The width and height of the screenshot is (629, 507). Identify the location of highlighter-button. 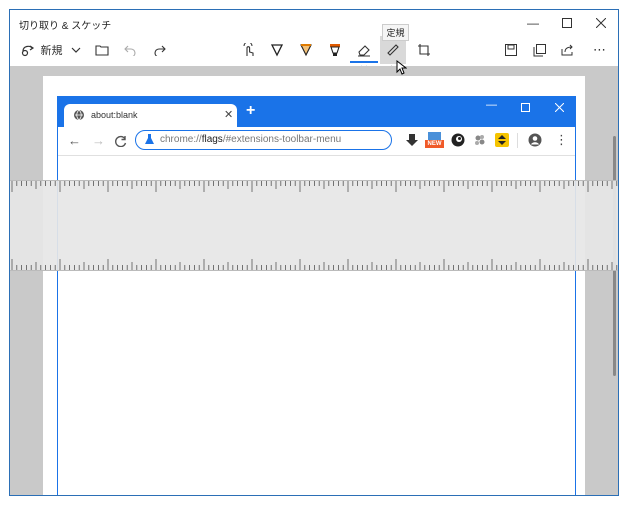
(335, 50).